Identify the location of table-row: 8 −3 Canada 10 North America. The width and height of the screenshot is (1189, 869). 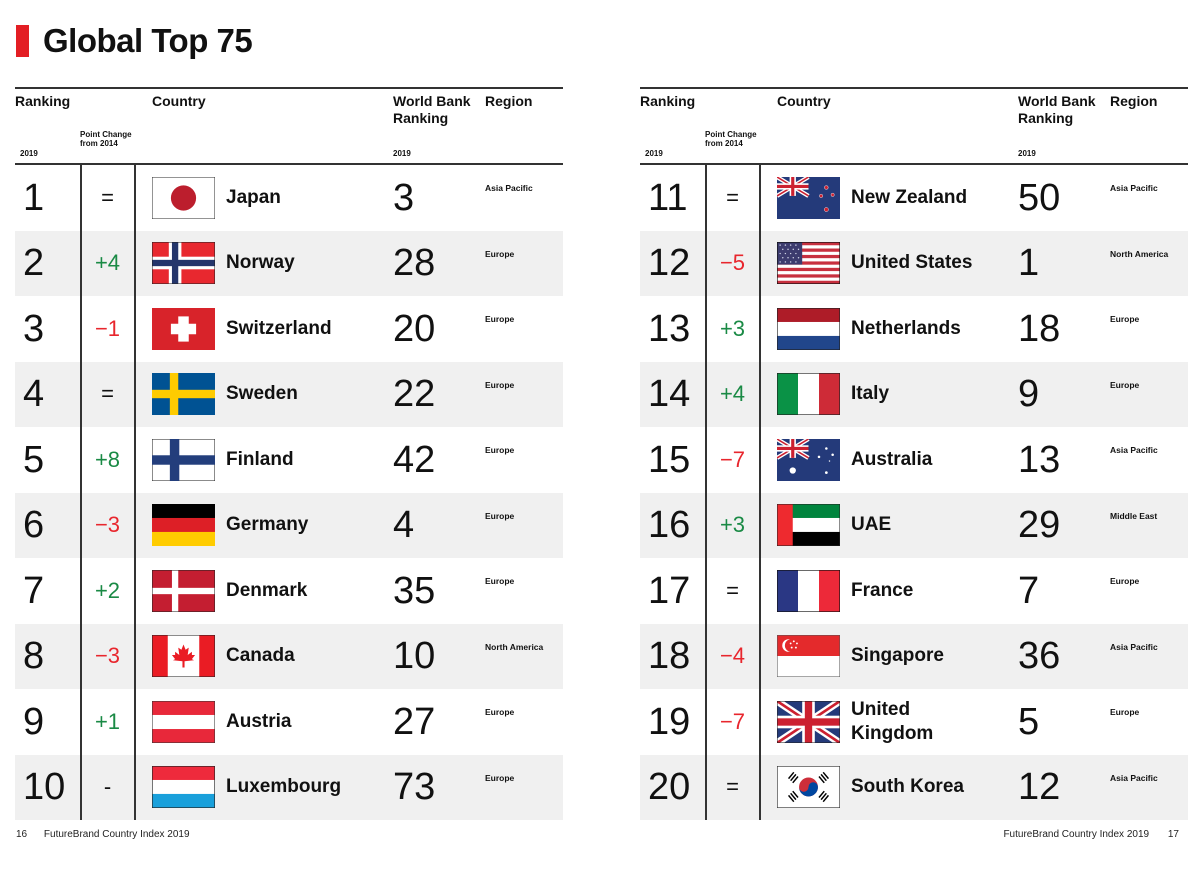
(289, 656).